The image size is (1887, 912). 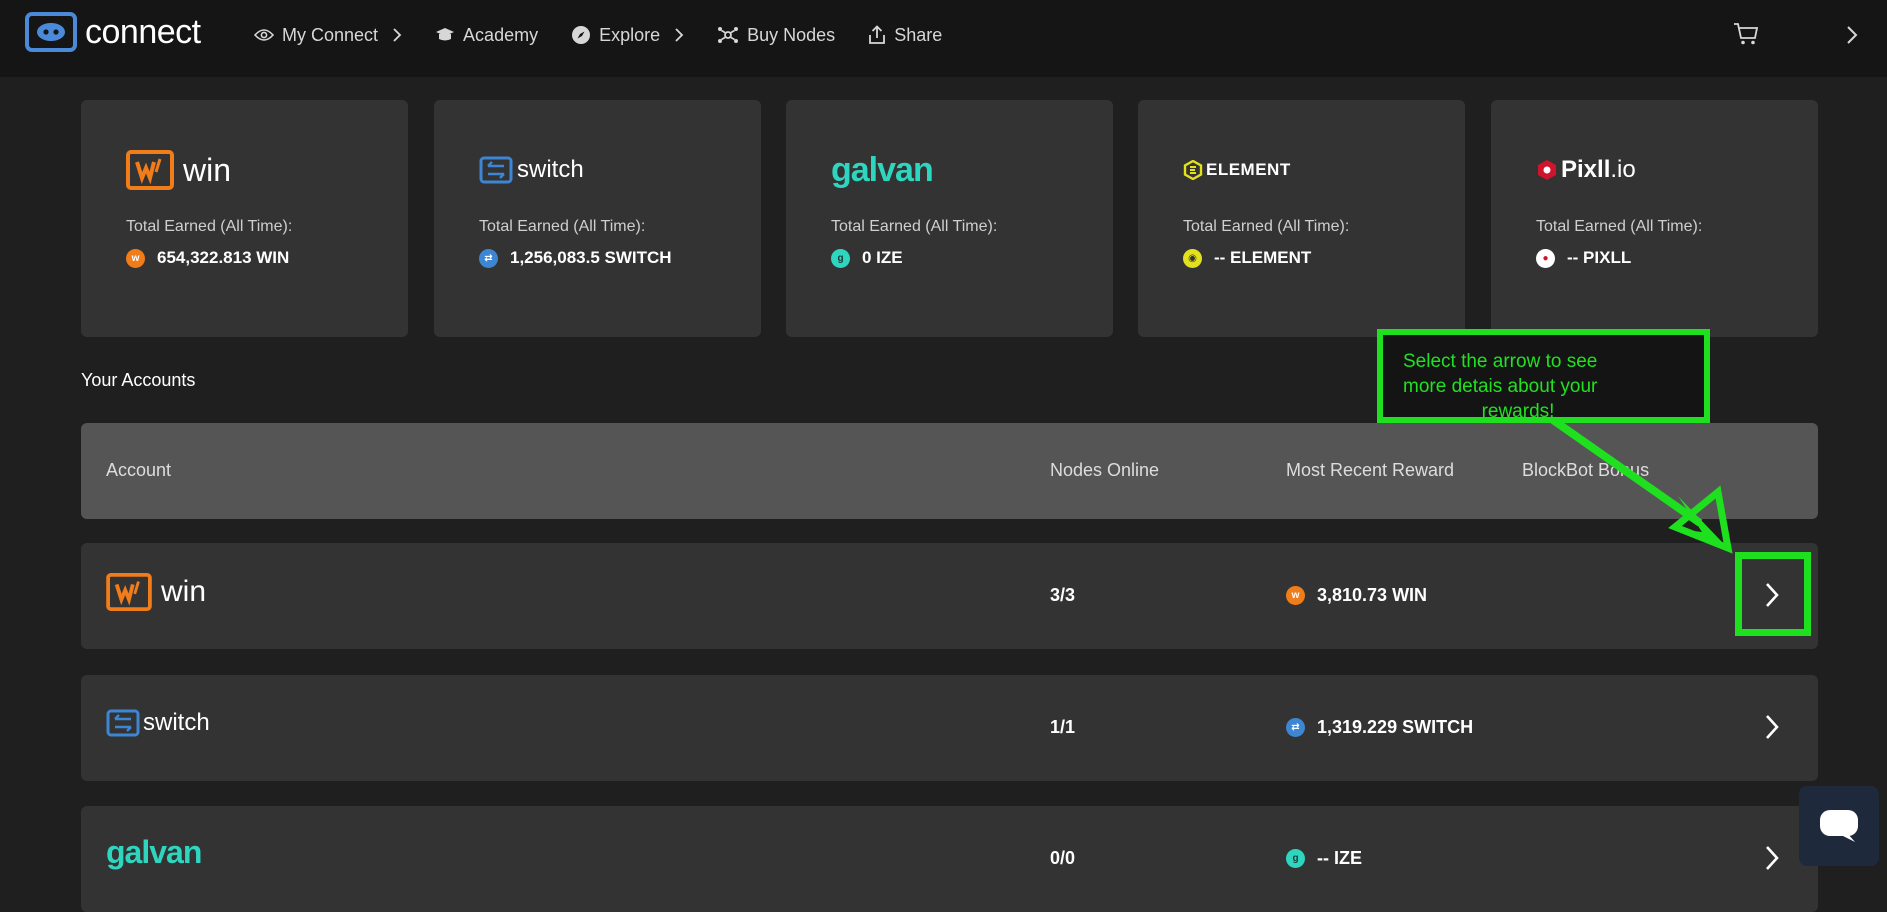 I want to click on total-earned-value: ● -- PIXLL, so click(x=1583, y=258).